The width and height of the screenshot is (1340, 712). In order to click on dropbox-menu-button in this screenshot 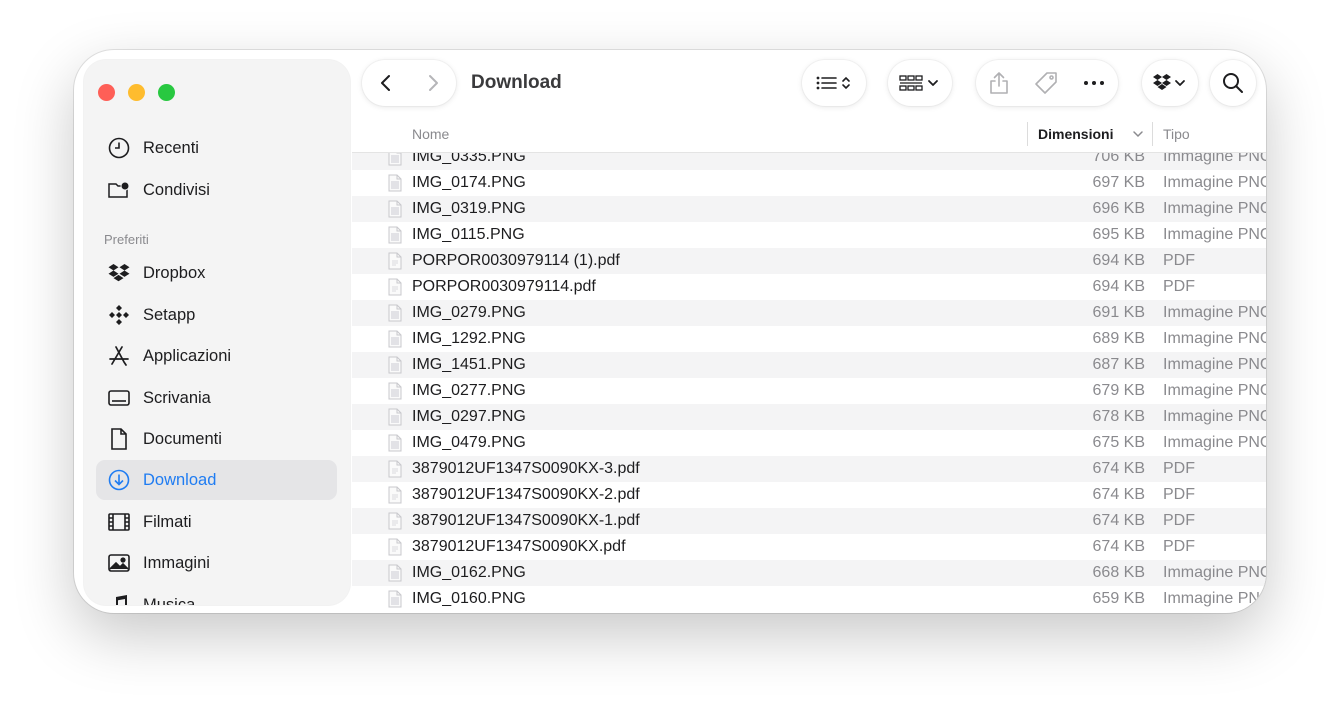, I will do `click(1170, 83)`.